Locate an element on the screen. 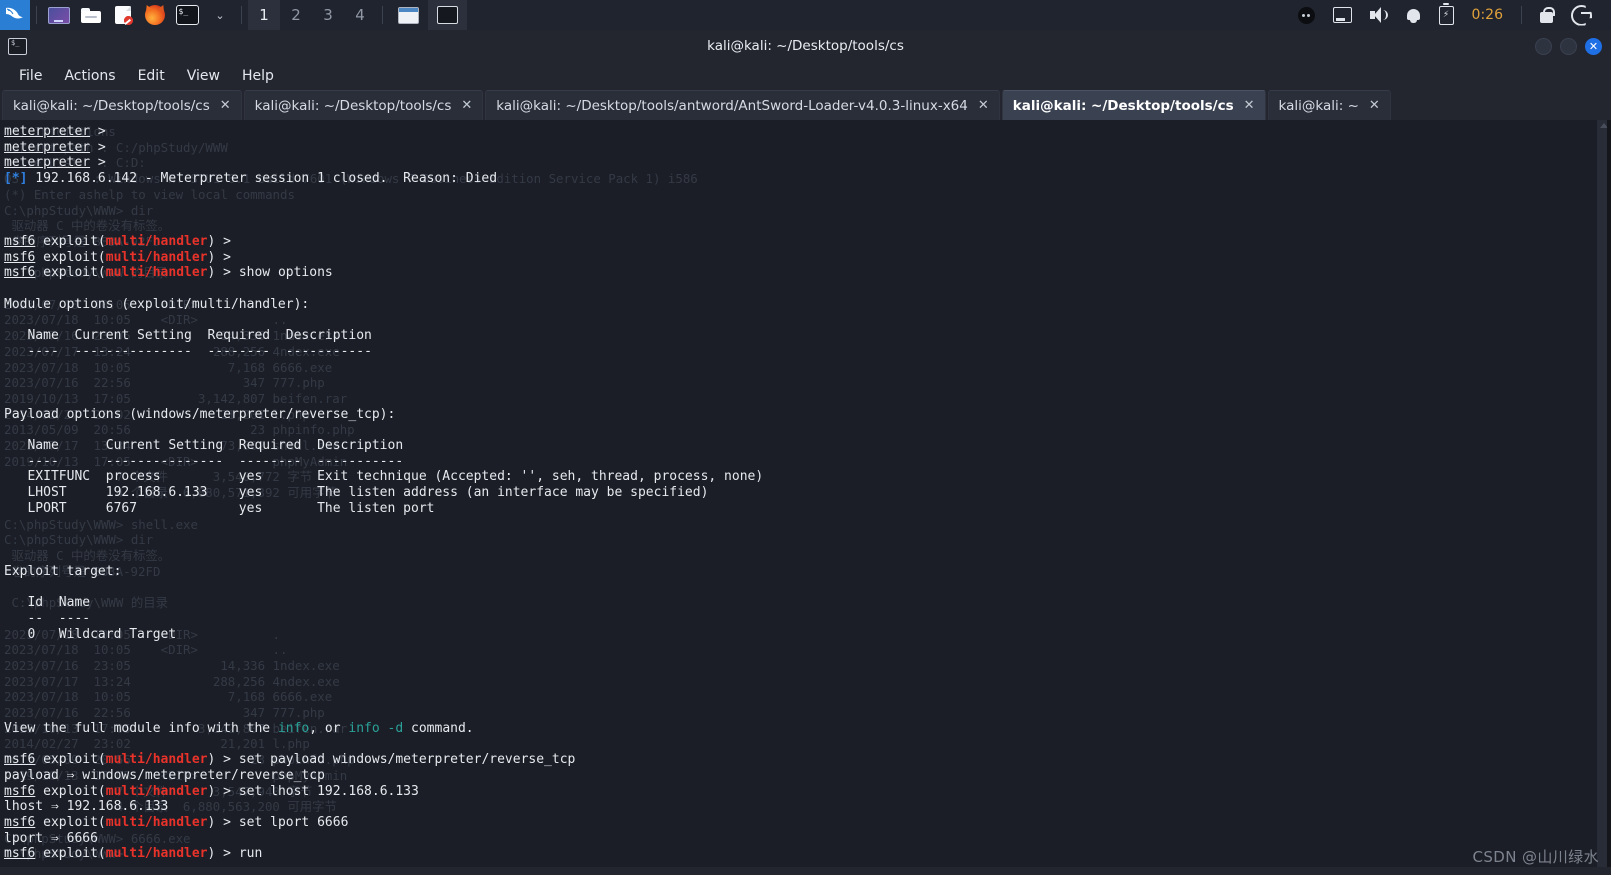  tab-label: kali@kali: ~/Desktop/tools/cs is located at coordinates (1123, 105).